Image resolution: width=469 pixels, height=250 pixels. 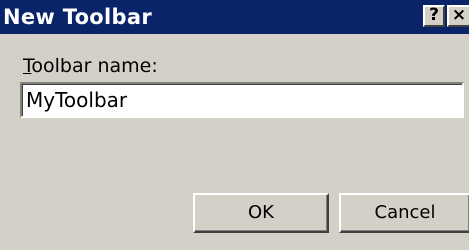 I want to click on cancel-button: Cancel, so click(x=404, y=213).